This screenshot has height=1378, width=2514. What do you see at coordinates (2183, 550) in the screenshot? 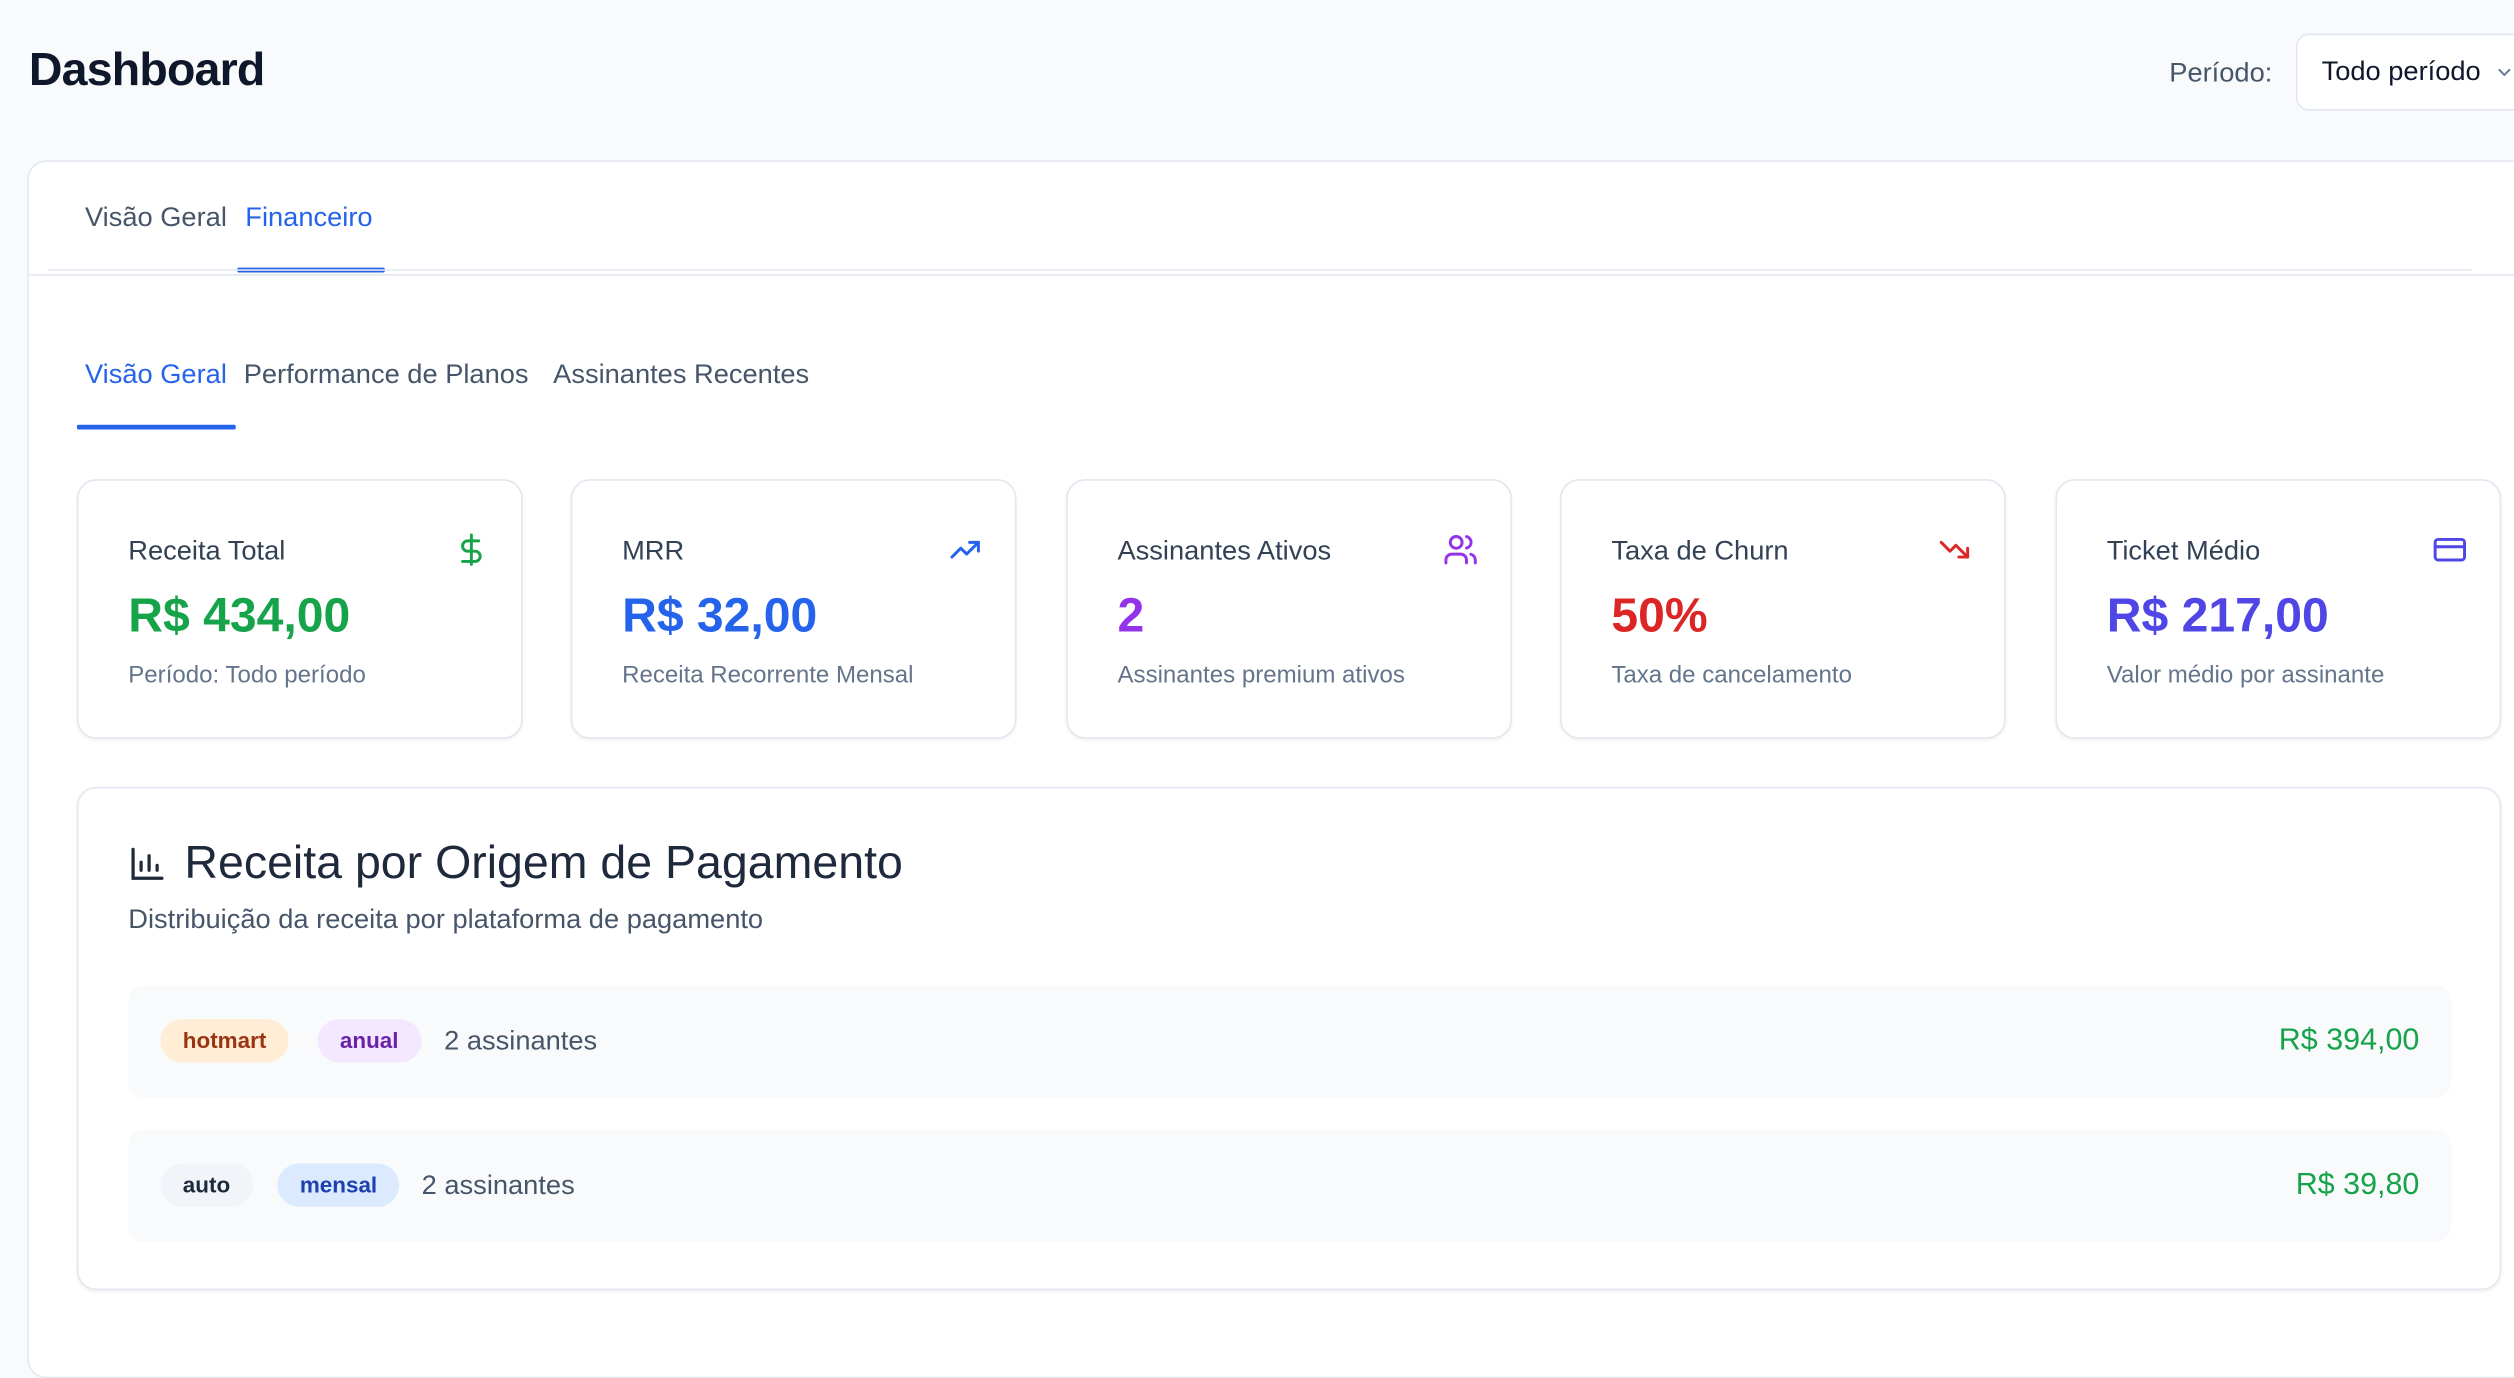
I see `kpi-title: Ticket Médio` at bounding box center [2183, 550].